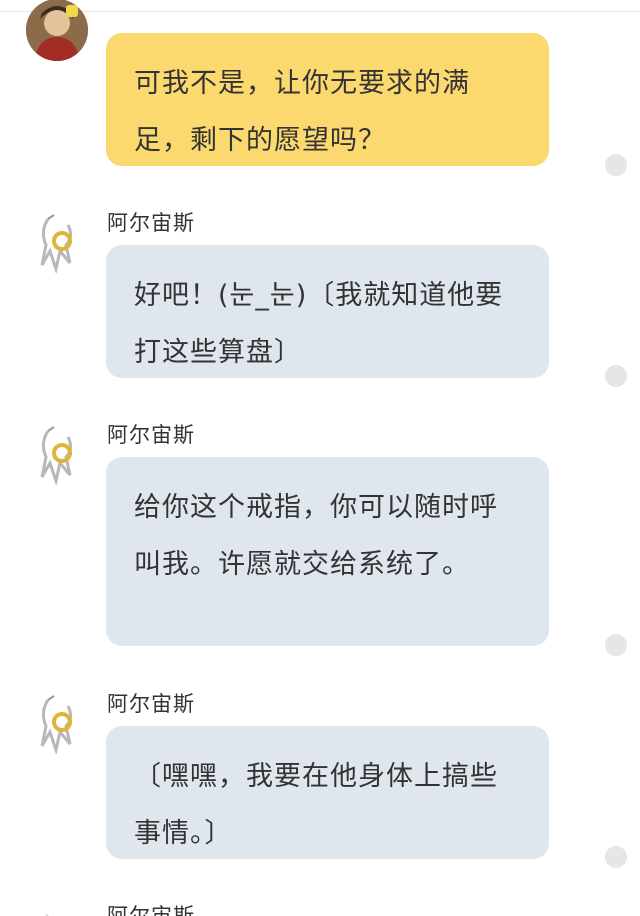 The height and width of the screenshot is (916, 640). What do you see at coordinates (327, 99) in the screenshot?
I see `message-bubble: 可我不是，让你无要求的满足，剩下的愿望吗？` at bounding box center [327, 99].